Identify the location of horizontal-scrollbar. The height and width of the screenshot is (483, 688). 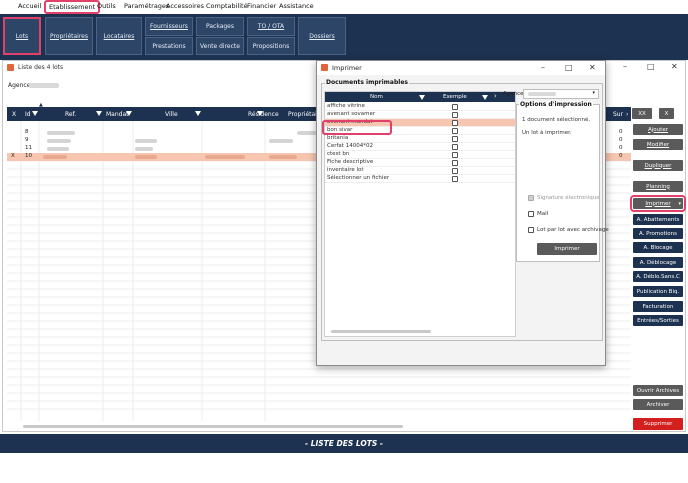
(213, 426).